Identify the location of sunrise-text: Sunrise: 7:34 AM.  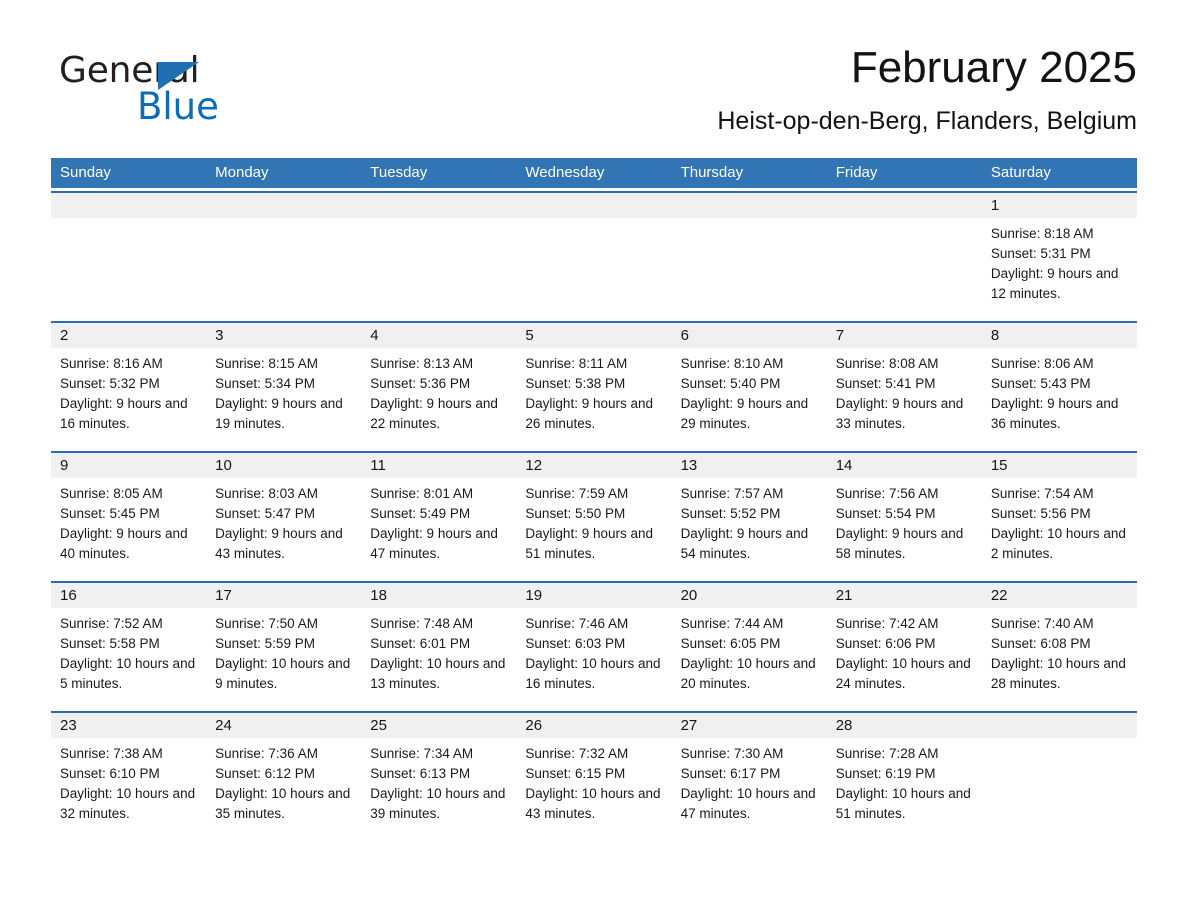
(422, 753).